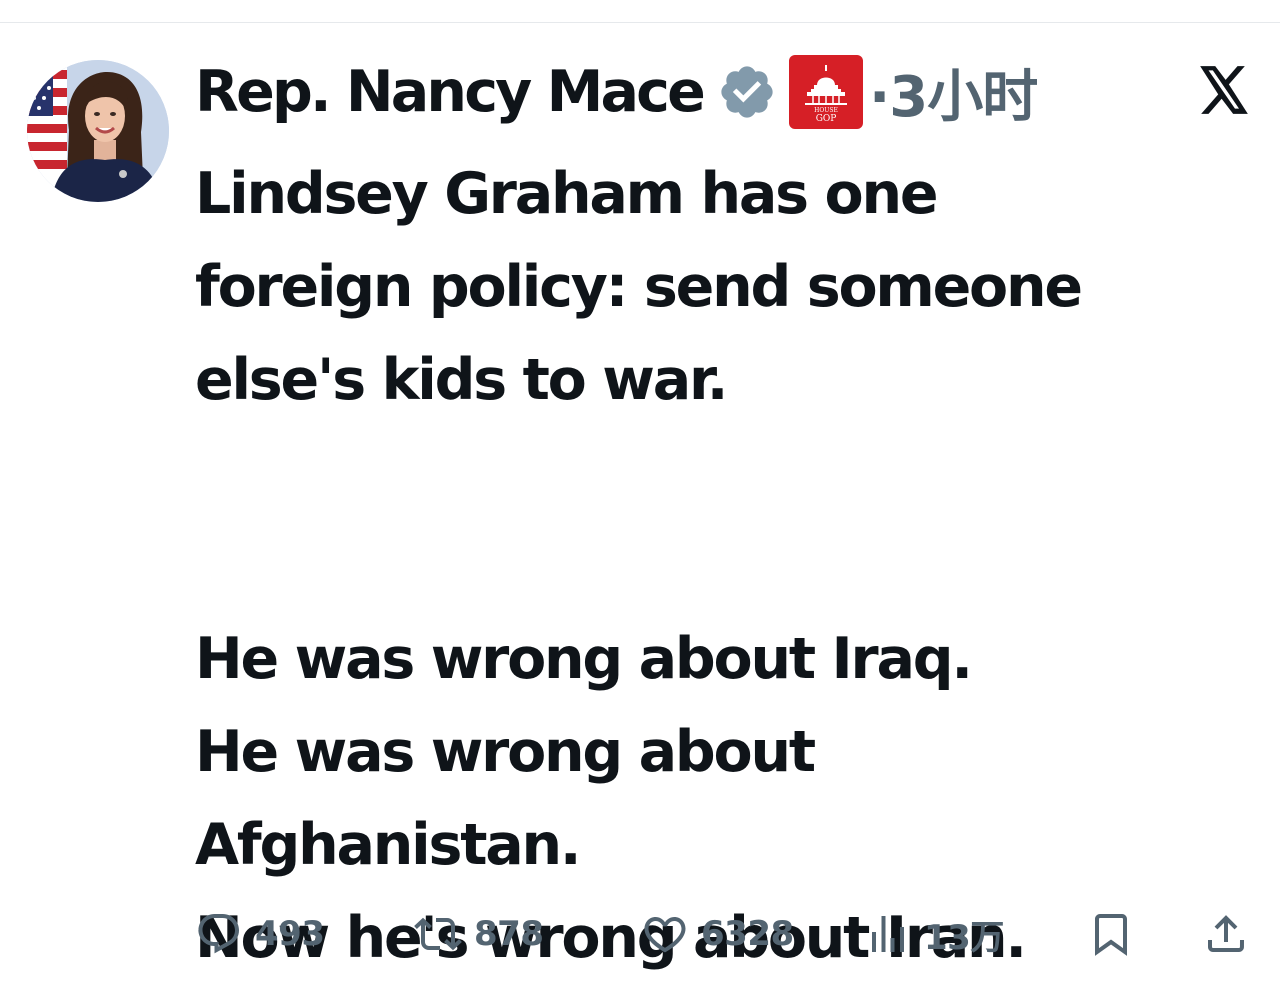  I want to click on like-icon, so click(665, 935).